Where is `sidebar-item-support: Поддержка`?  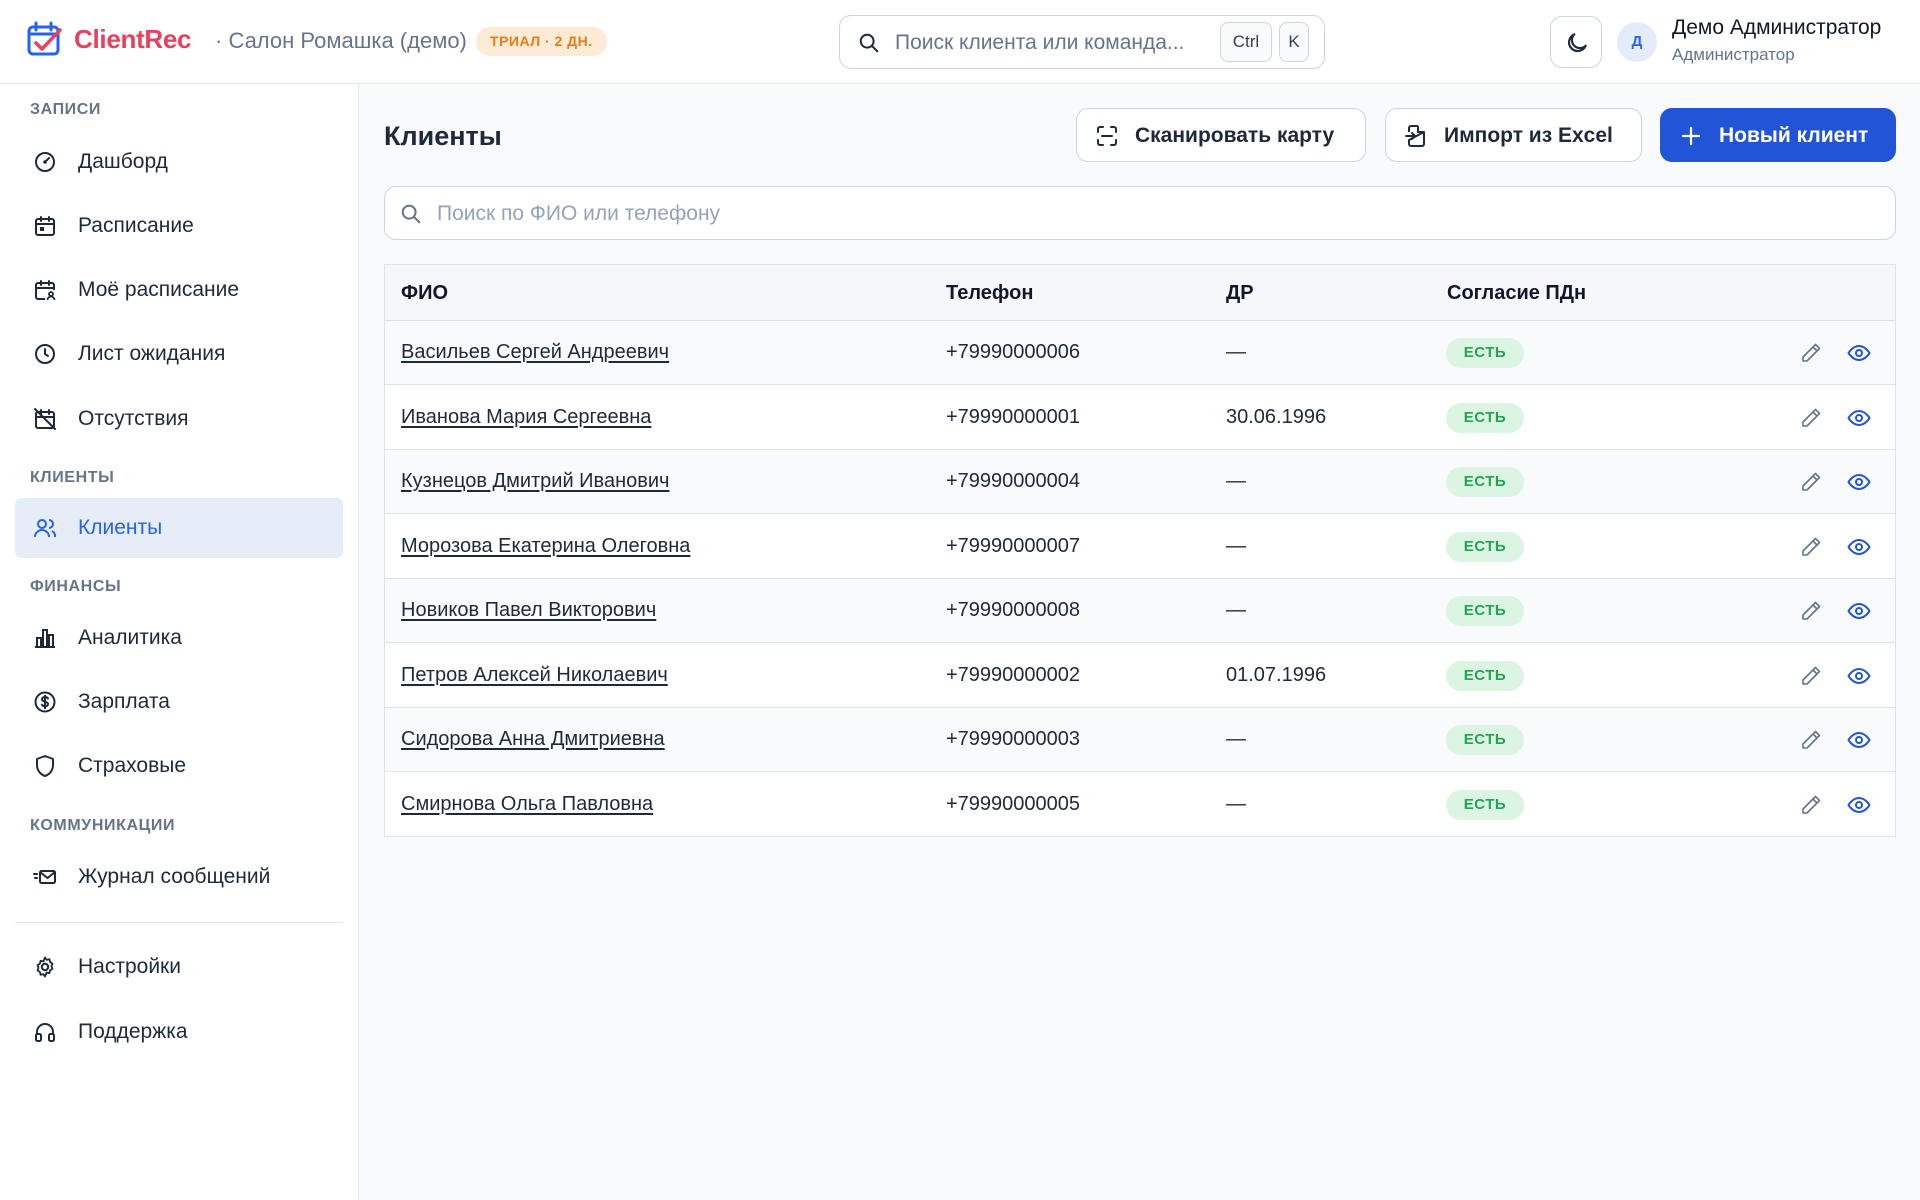
sidebar-item-support: Поддержка is located at coordinates (179, 1032).